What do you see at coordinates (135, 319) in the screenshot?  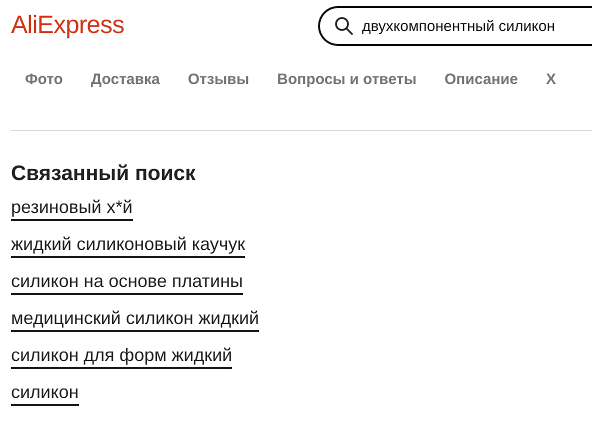 I see `search-link: медицинский силикон жидкий` at bounding box center [135, 319].